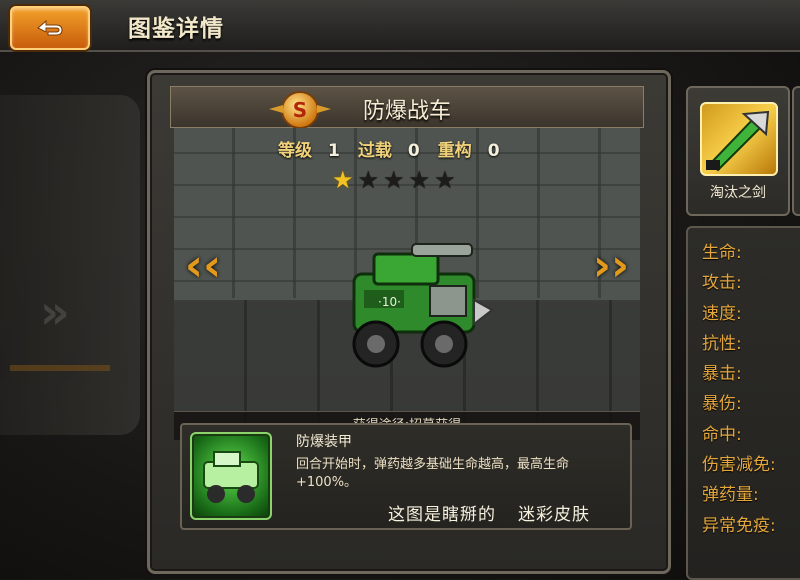  I want to click on back-button, so click(50, 28).